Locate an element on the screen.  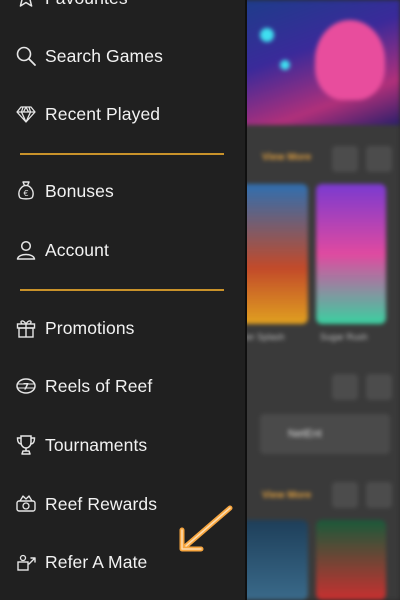
arrow-pointer-icon is located at coordinates (206, 528).